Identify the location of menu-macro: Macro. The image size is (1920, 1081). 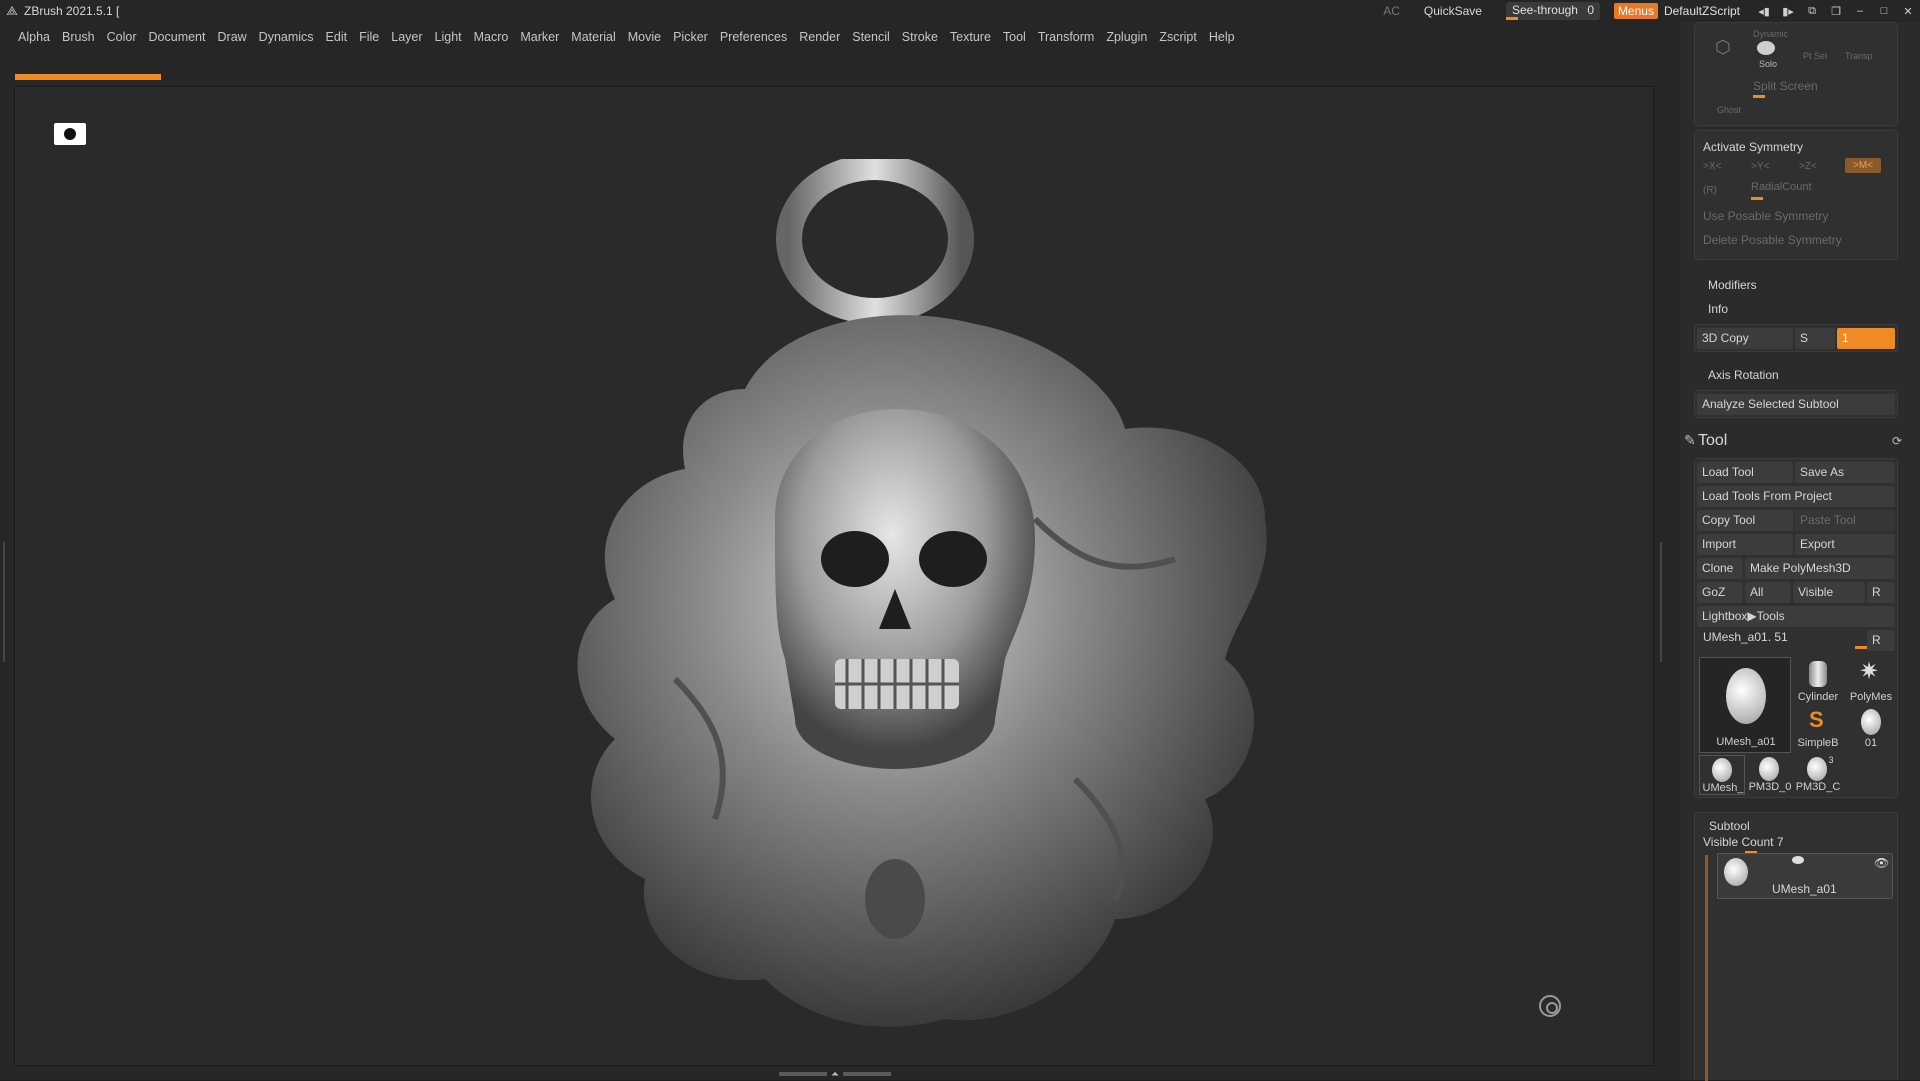
(491, 37).